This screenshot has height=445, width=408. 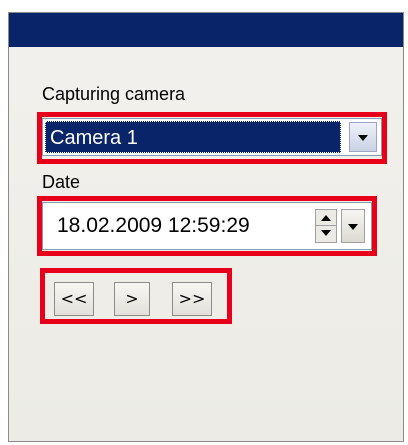 What do you see at coordinates (193, 137) in the screenshot?
I see `camera-selected-value: Camera 1` at bounding box center [193, 137].